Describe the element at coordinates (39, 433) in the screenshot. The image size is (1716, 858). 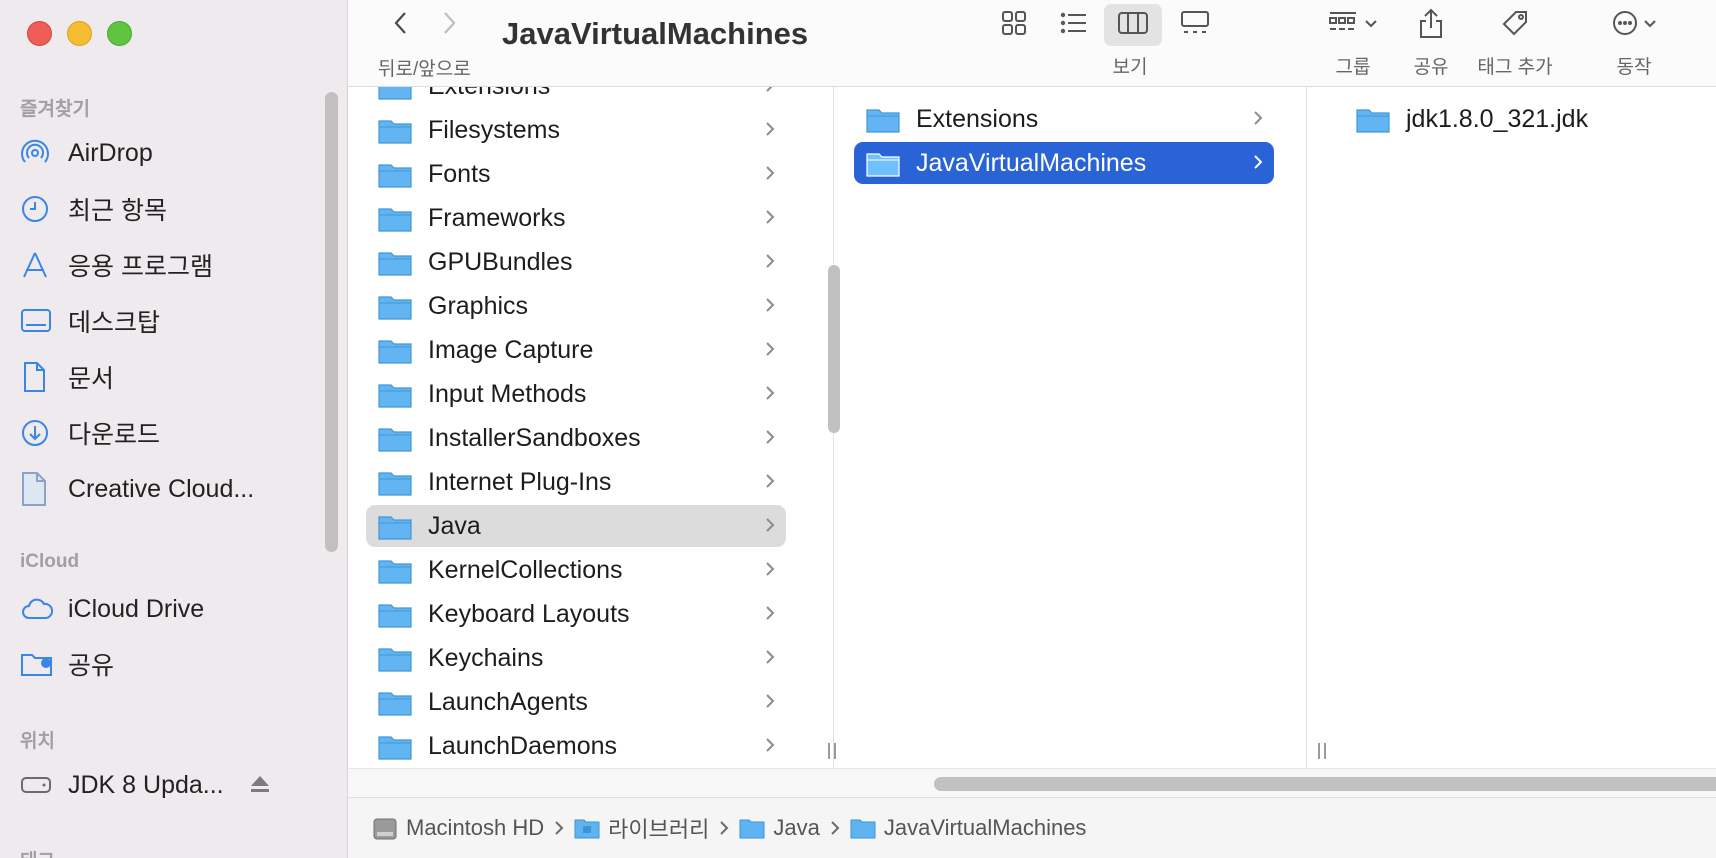
I see `download-icon` at that location.